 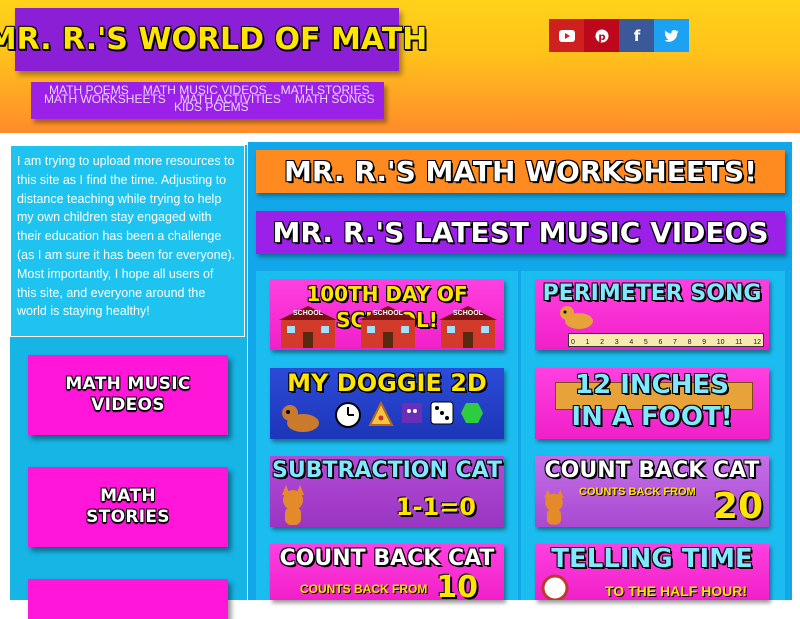 I want to click on pinterest-icon: p, so click(x=601, y=36).